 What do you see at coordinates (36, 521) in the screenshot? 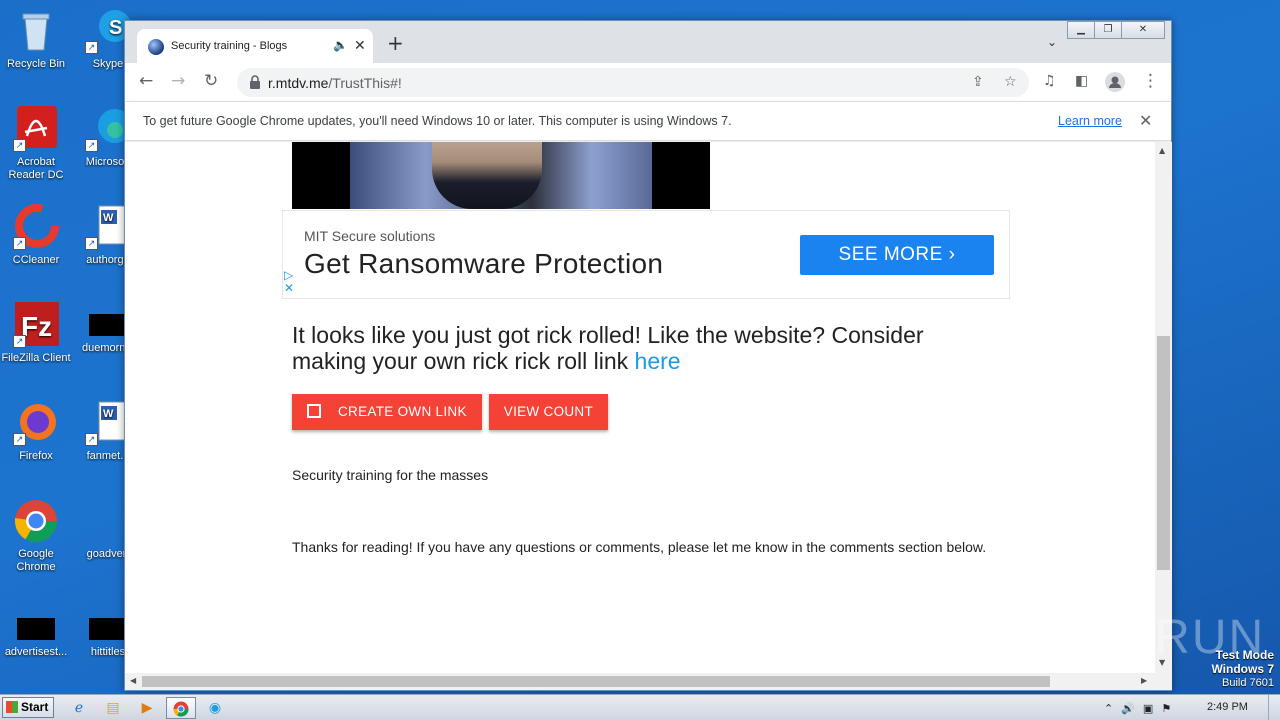
I see `chrome-icon` at bounding box center [36, 521].